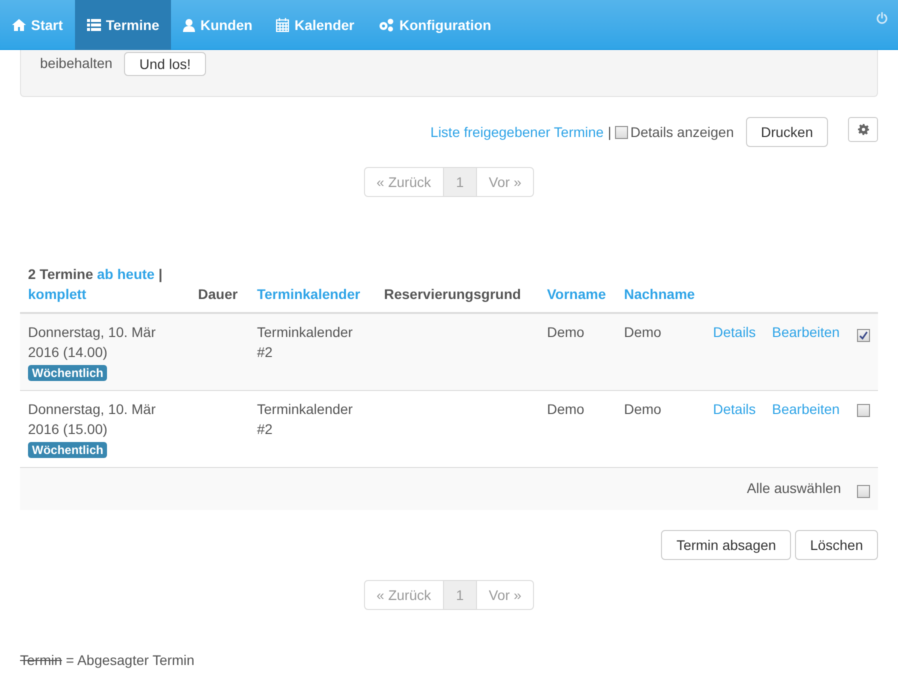 Image resolution: width=898 pixels, height=700 pixels. Describe the element at coordinates (576, 294) in the screenshot. I see `column-header: Vorname` at that location.